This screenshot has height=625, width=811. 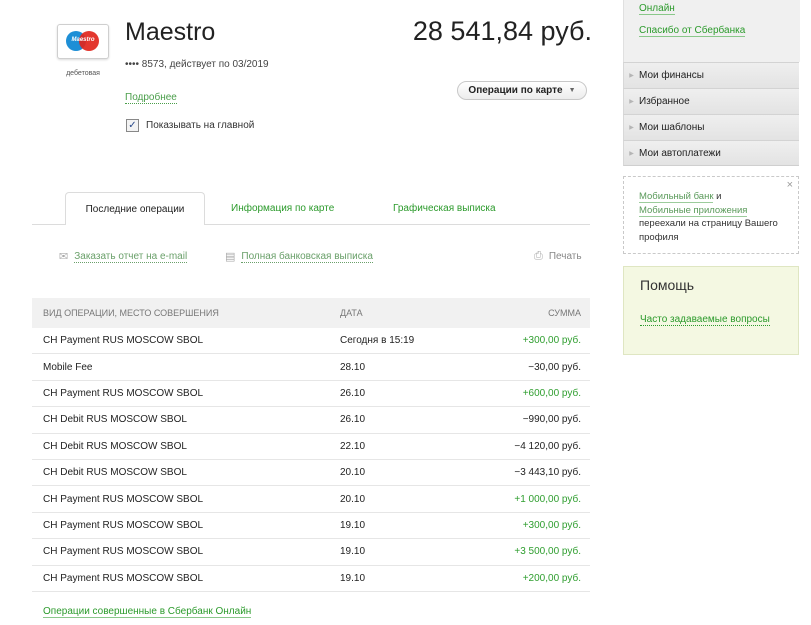 I want to click on email-report-label: Заказать отчет на e-mail, so click(x=131, y=256).